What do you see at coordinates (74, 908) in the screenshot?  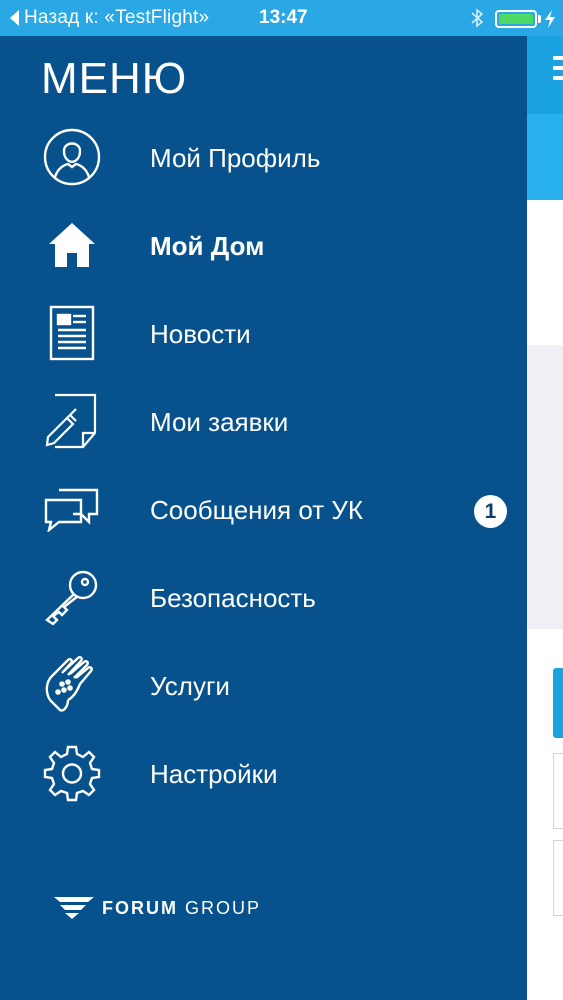 I see `logo-mark-icon` at bounding box center [74, 908].